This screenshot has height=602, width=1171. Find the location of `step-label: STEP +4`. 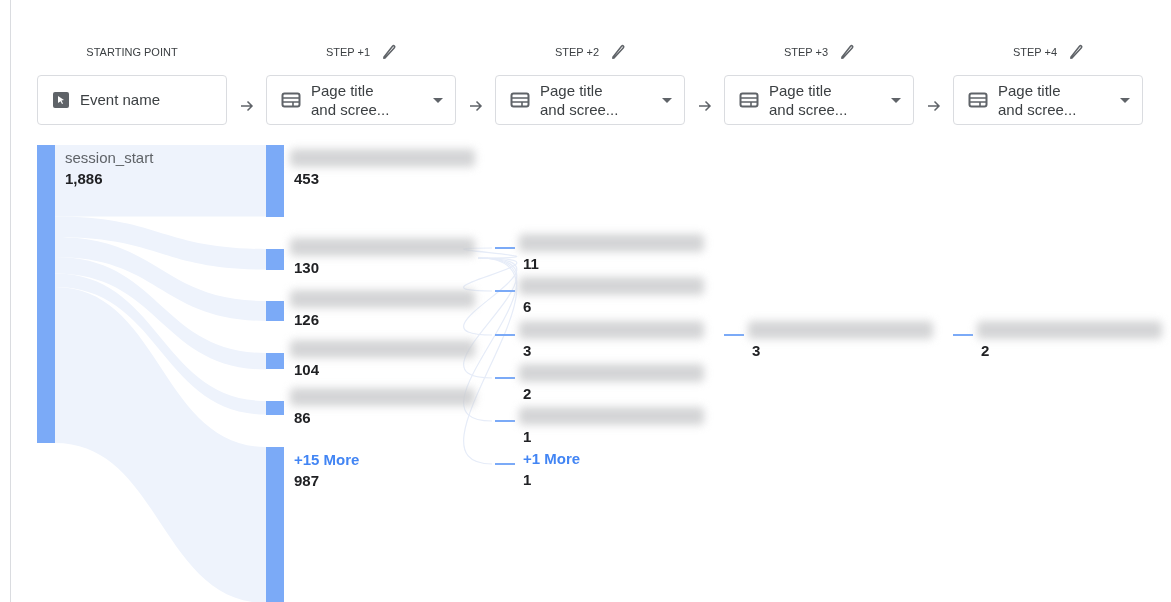

step-label: STEP +4 is located at coordinates (1035, 52).